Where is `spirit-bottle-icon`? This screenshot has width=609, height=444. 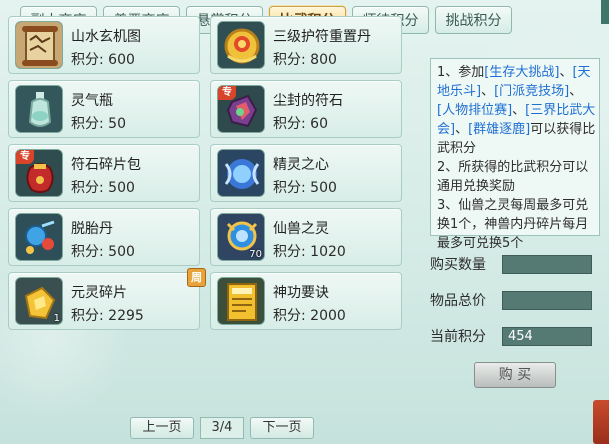 spirit-bottle-icon is located at coordinates (39, 109).